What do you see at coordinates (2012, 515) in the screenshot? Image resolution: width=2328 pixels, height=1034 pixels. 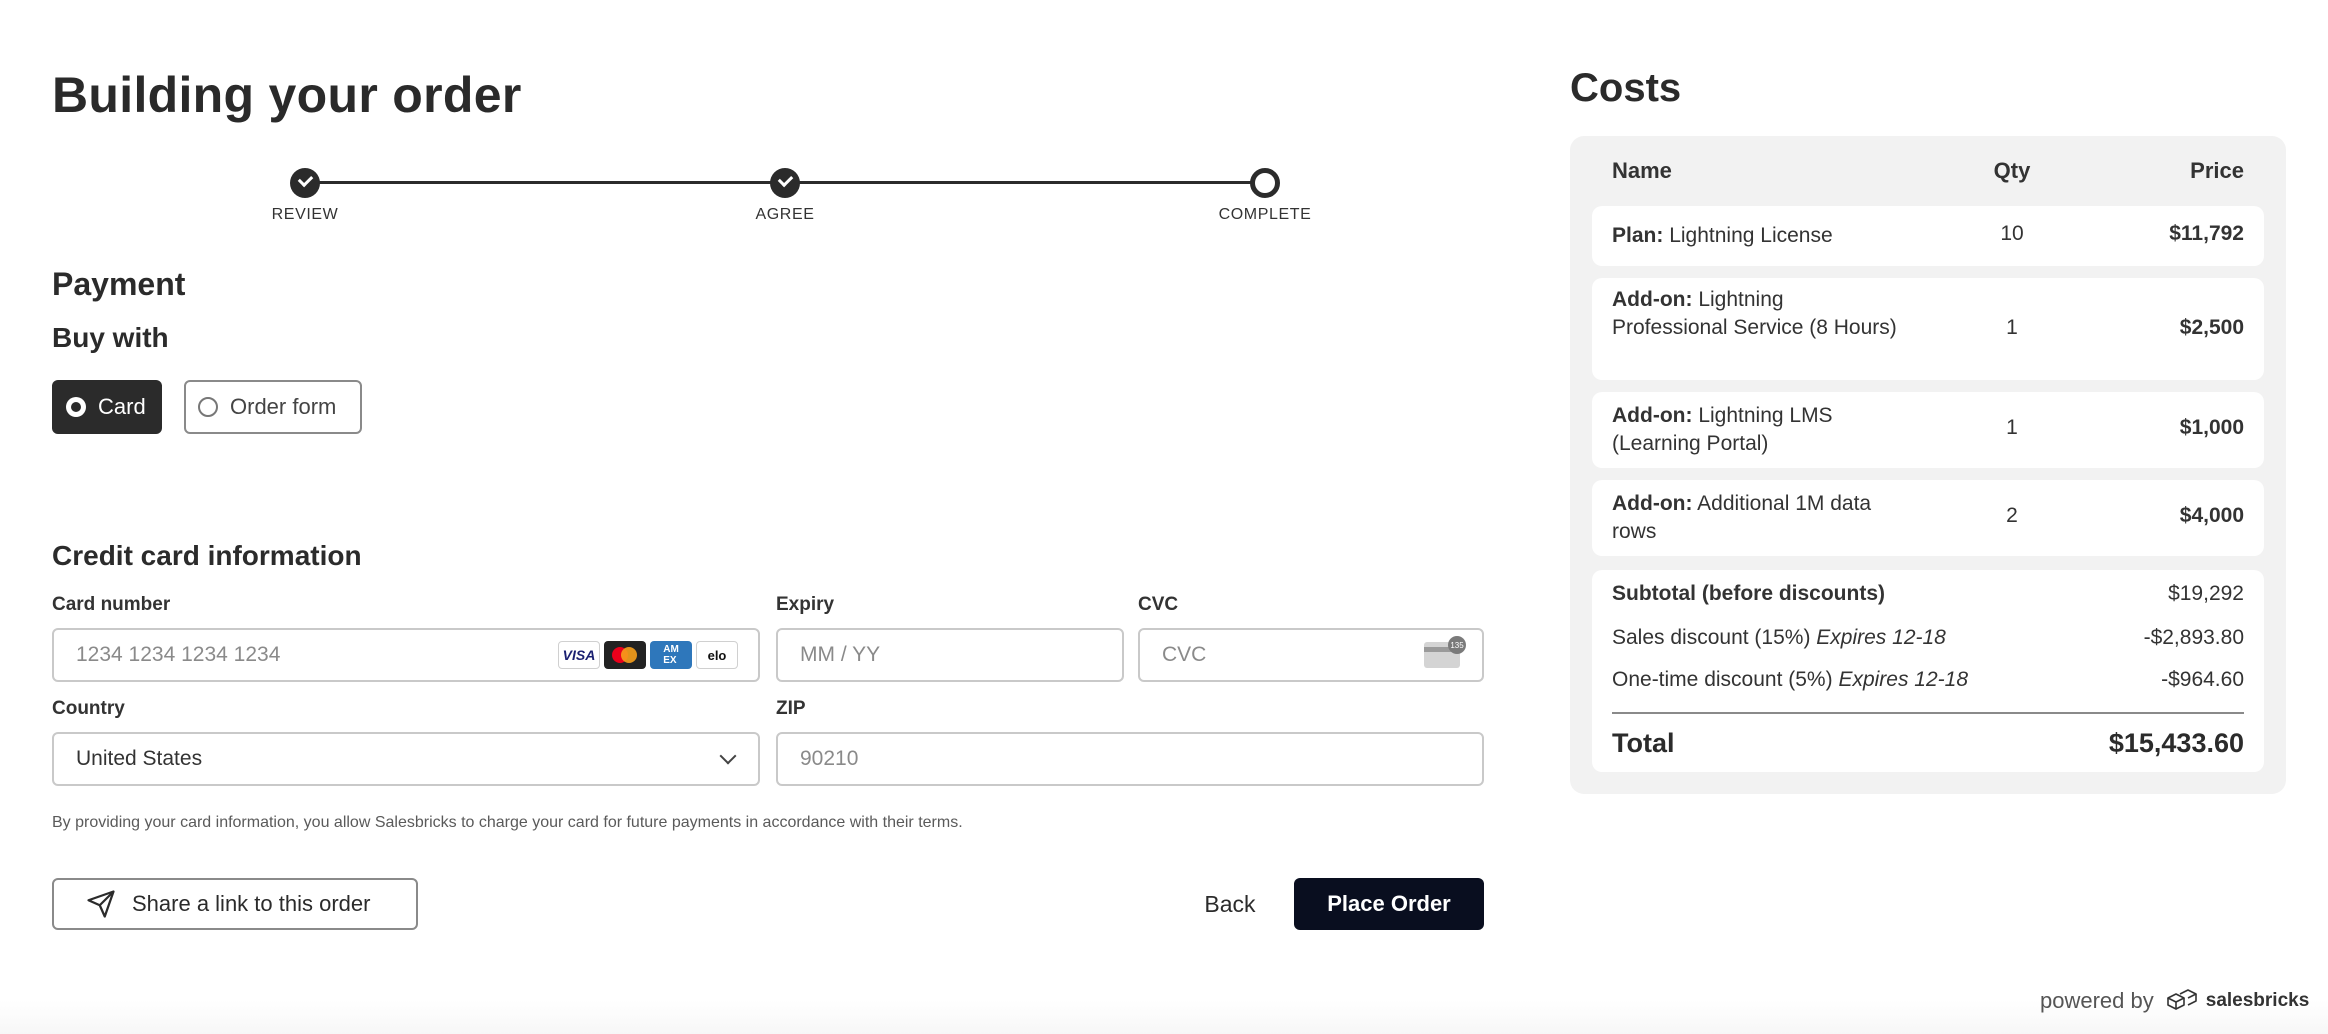 I see `cost-item-qty: 2` at bounding box center [2012, 515].